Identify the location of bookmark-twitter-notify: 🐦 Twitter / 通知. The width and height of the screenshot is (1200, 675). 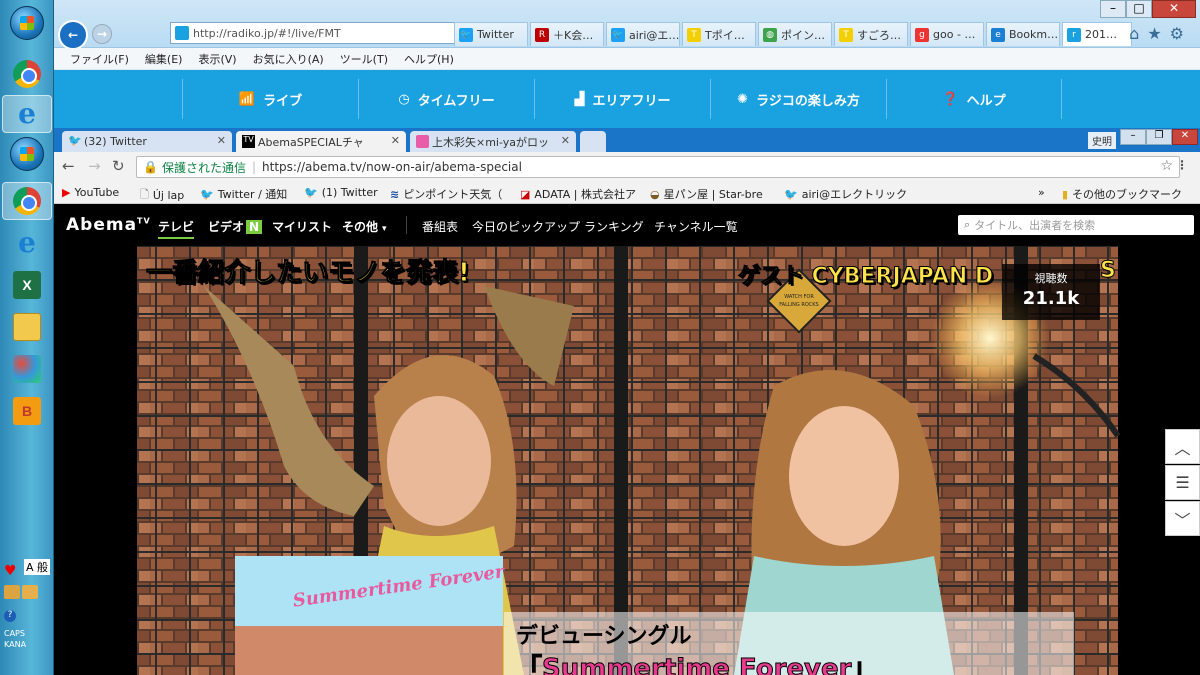
(243, 194).